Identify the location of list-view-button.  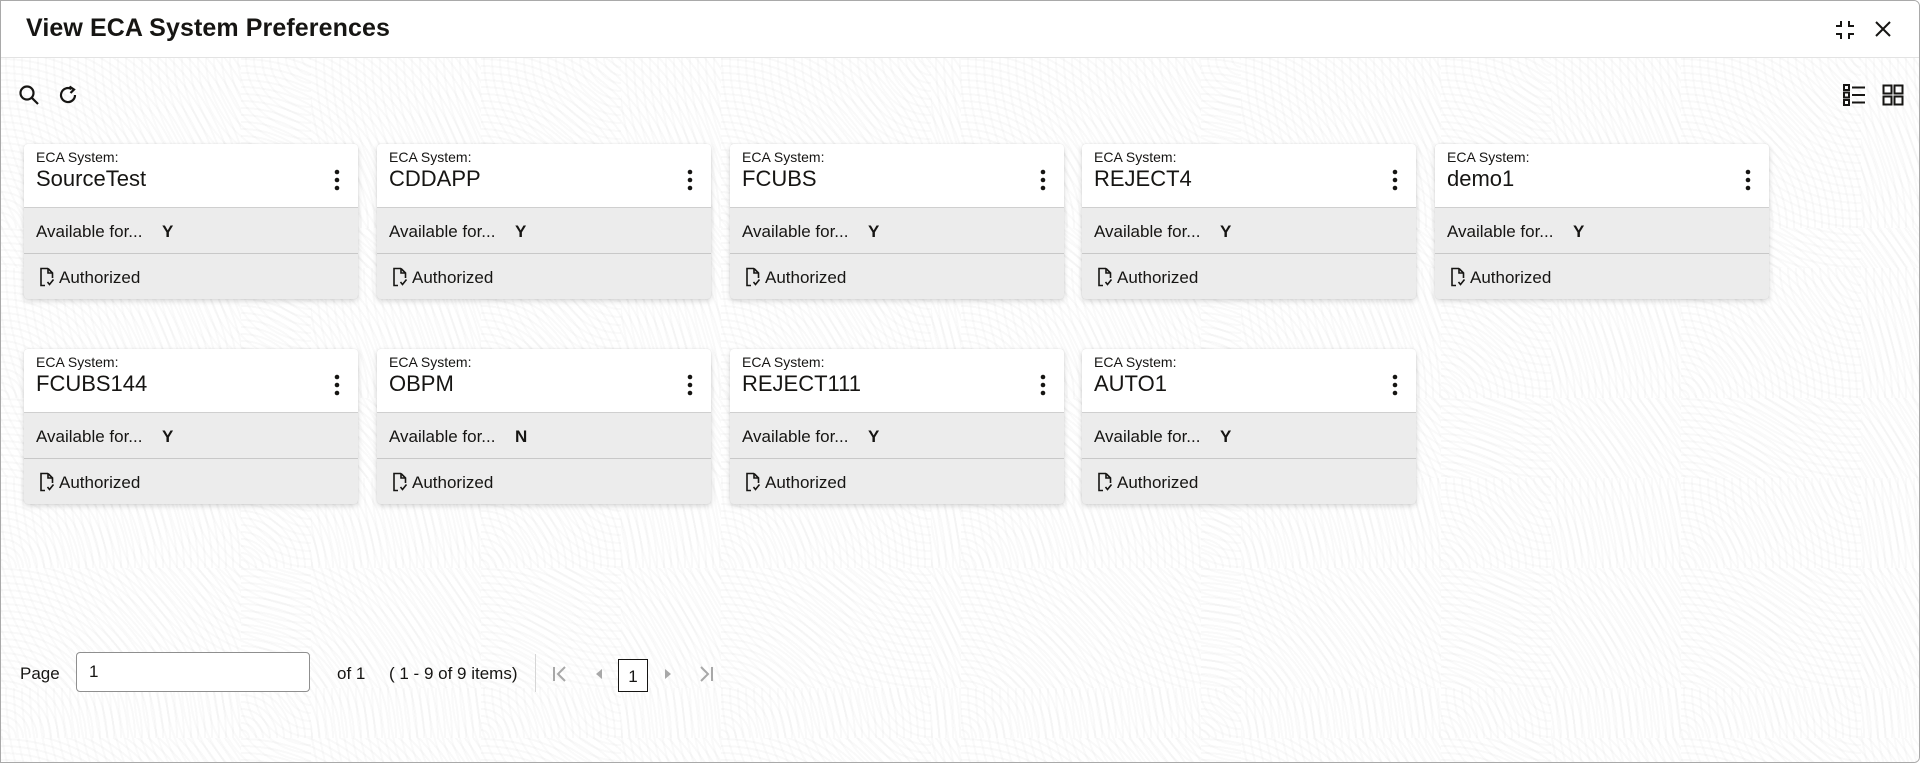
(1854, 95).